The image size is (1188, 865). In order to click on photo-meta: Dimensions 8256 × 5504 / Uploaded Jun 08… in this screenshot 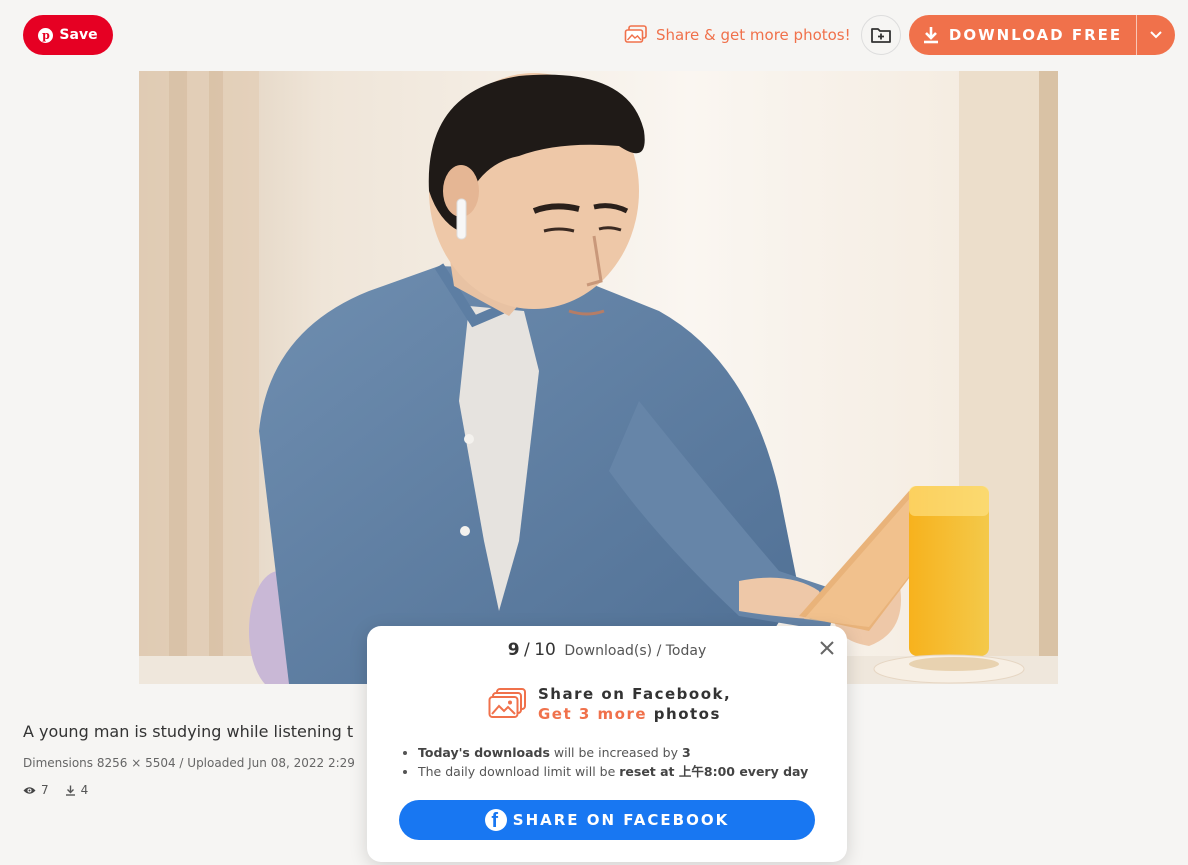, I will do `click(189, 763)`.